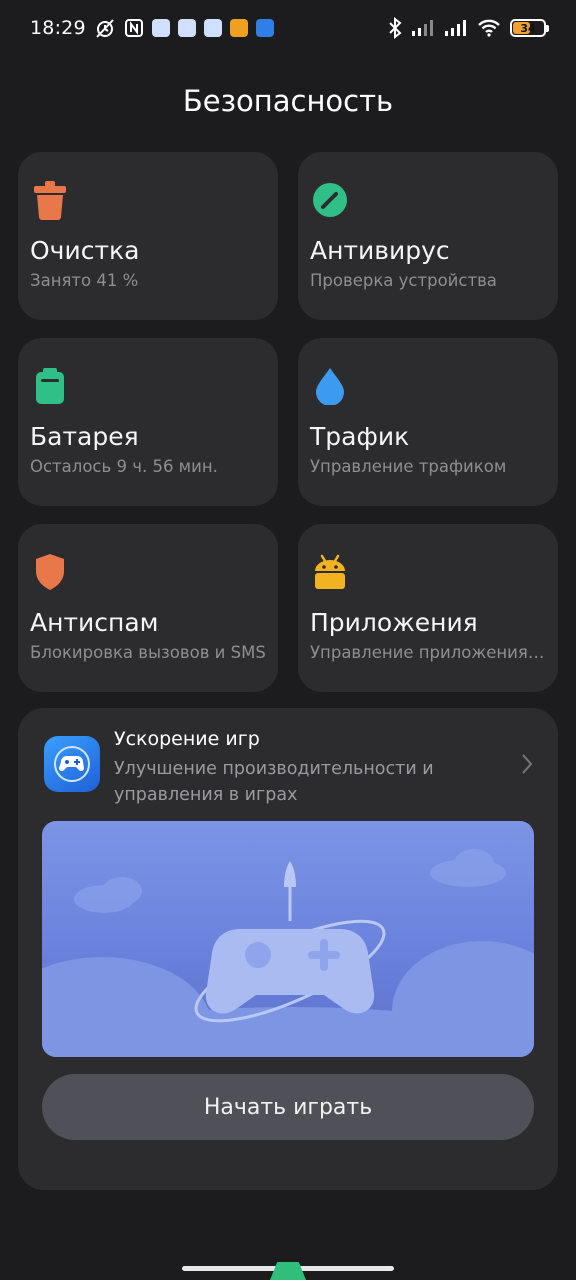  Describe the element at coordinates (395, 28) in the screenshot. I see `bluetooth-icon` at that location.